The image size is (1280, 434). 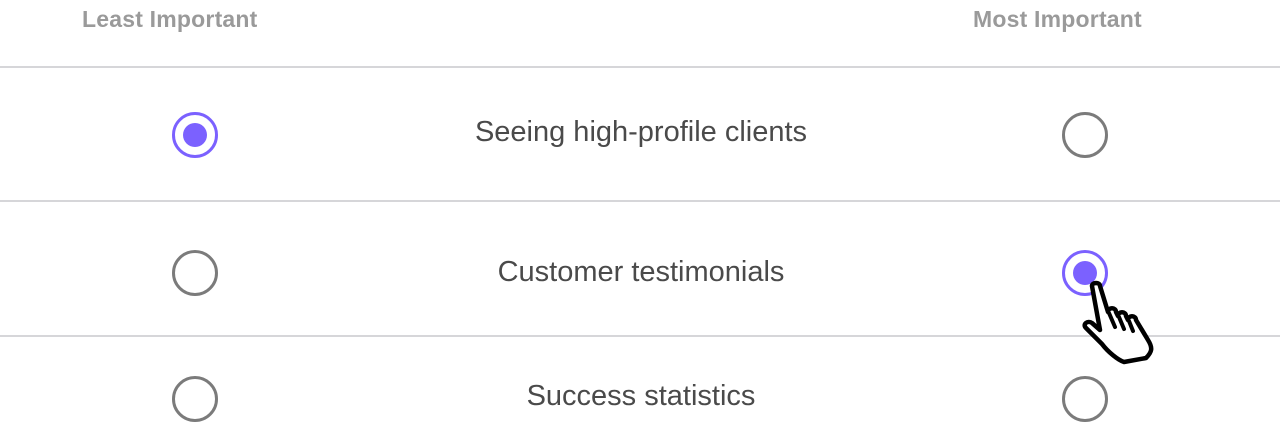 What do you see at coordinates (170, 19) in the screenshot?
I see `least-important-header: Least Important` at bounding box center [170, 19].